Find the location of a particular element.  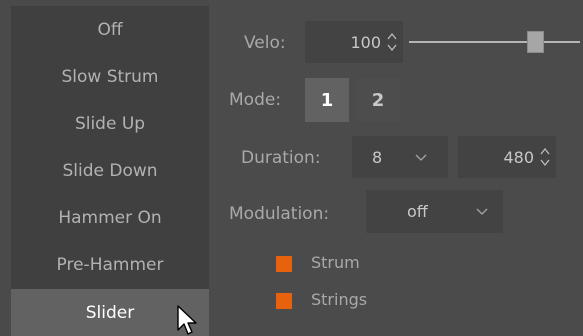

mode-1-button: 1 is located at coordinates (327, 100).